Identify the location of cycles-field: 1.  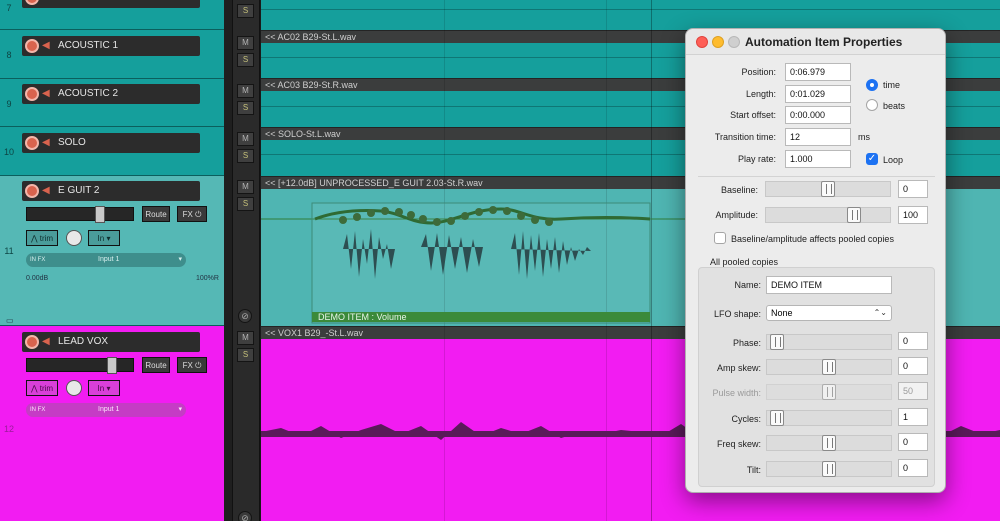
(913, 417).